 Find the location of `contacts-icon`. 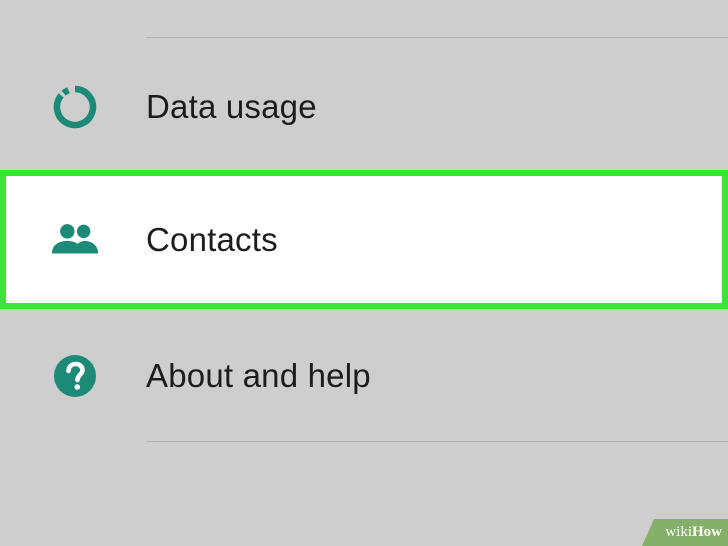

contacts-icon is located at coordinates (75, 240).